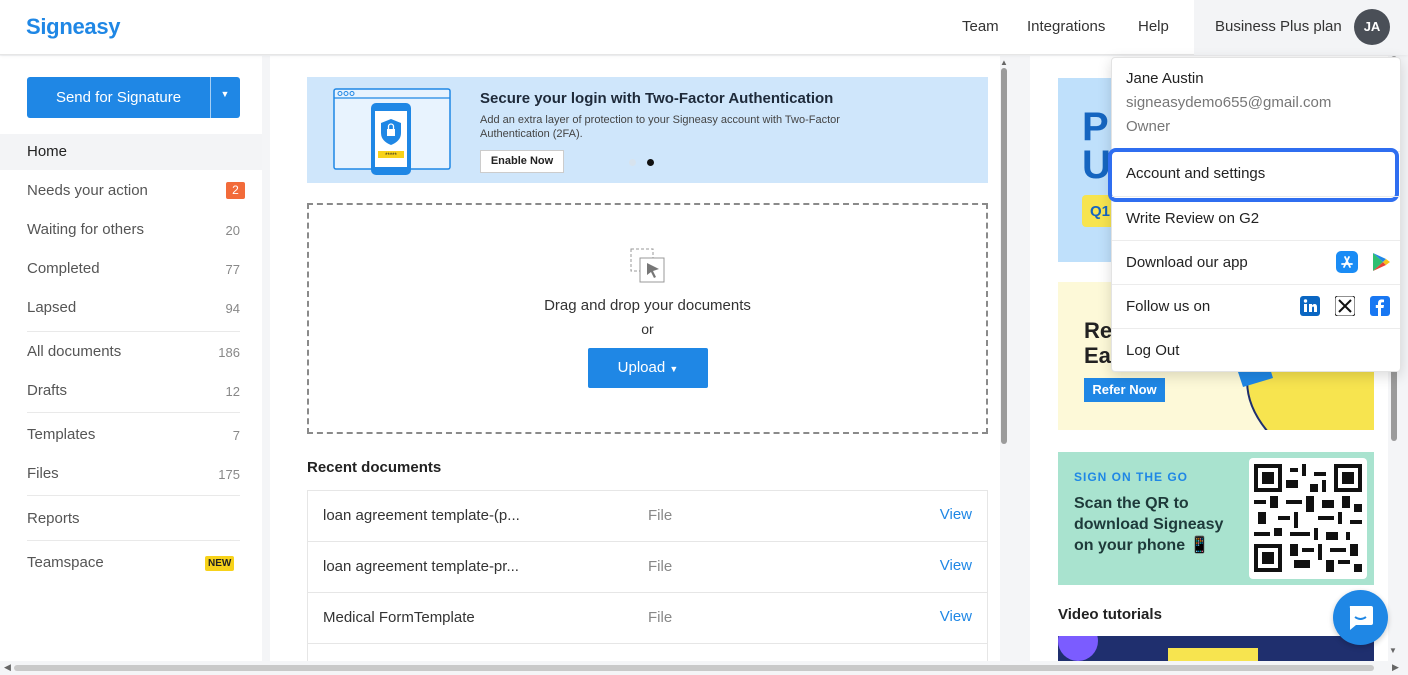 This screenshot has width=1408, height=675. I want to click on scroll-right-arrow-icon: ▶, so click(1395, 667).